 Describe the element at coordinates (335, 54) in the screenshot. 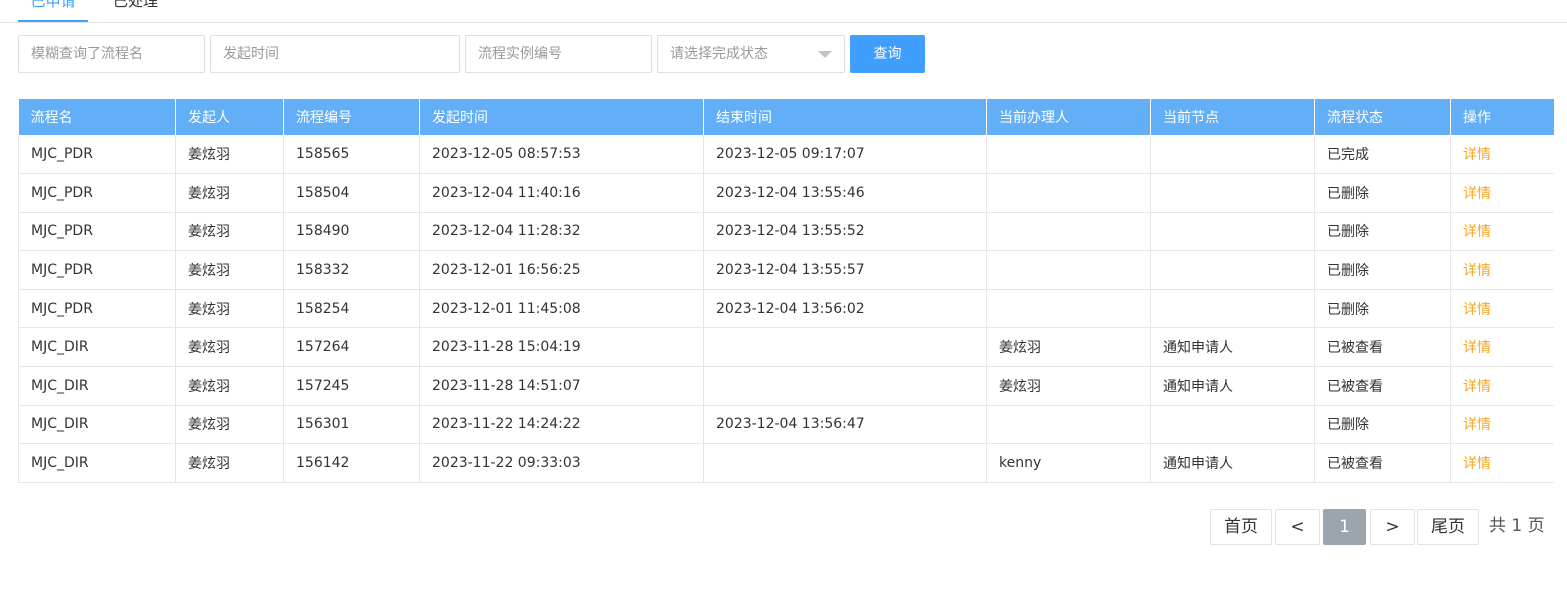

I see `start-time-input` at that location.